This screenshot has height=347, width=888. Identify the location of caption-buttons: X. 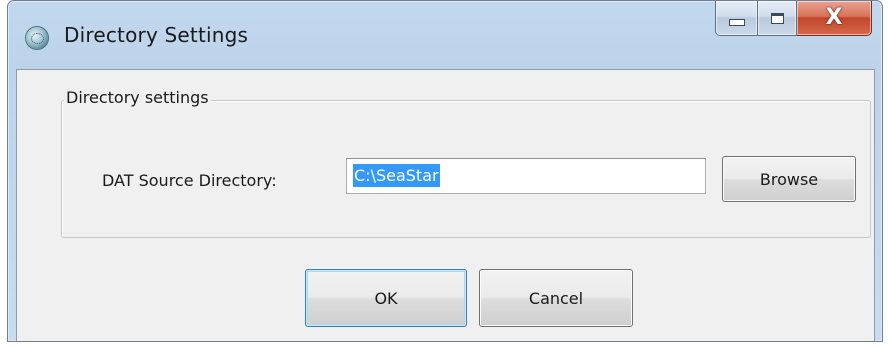
(793, 19).